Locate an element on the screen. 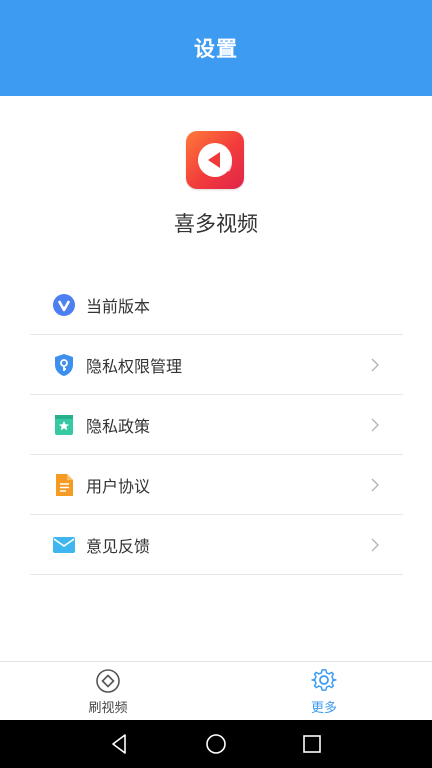  recents-icon is located at coordinates (312, 744).